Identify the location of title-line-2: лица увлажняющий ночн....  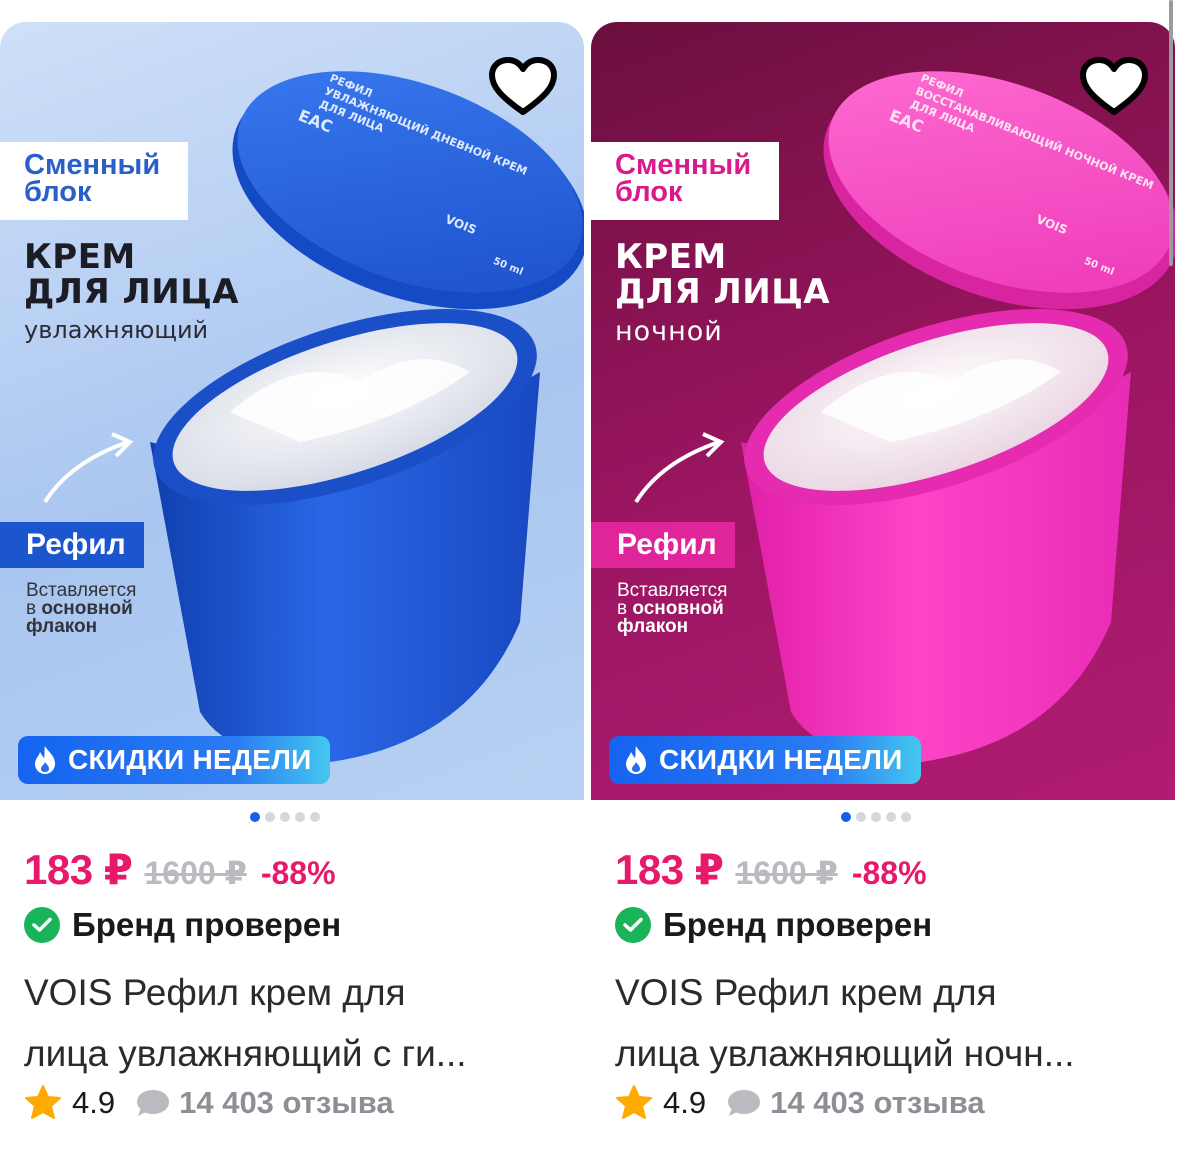
(885, 1053).